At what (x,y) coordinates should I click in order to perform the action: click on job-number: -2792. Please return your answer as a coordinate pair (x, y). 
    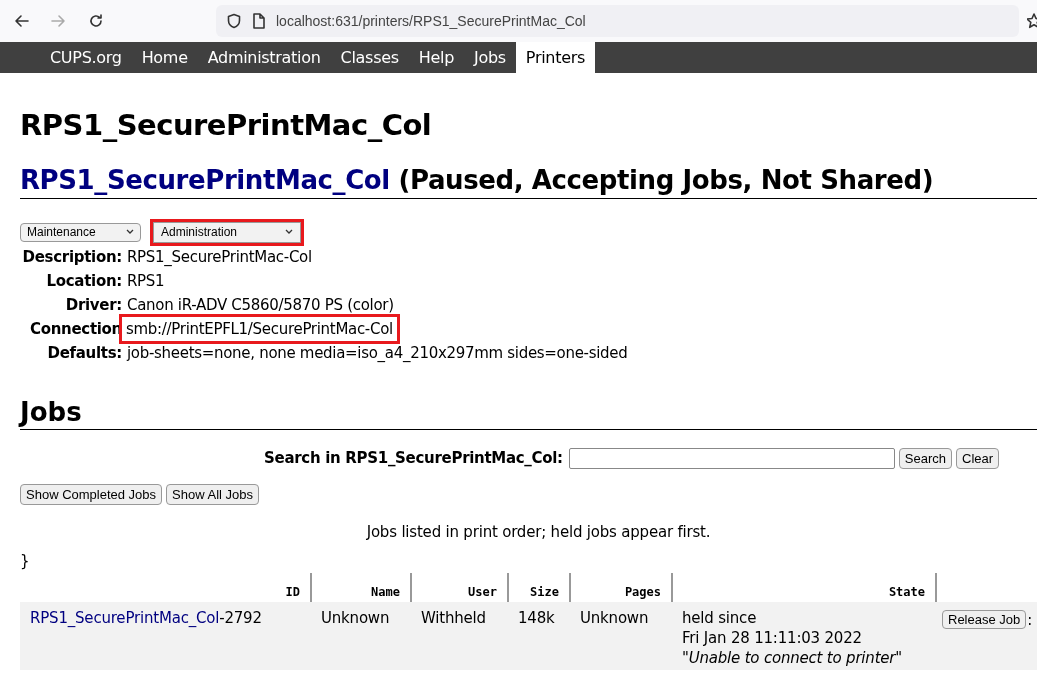
    Looking at the image, I should click on (240, 618).